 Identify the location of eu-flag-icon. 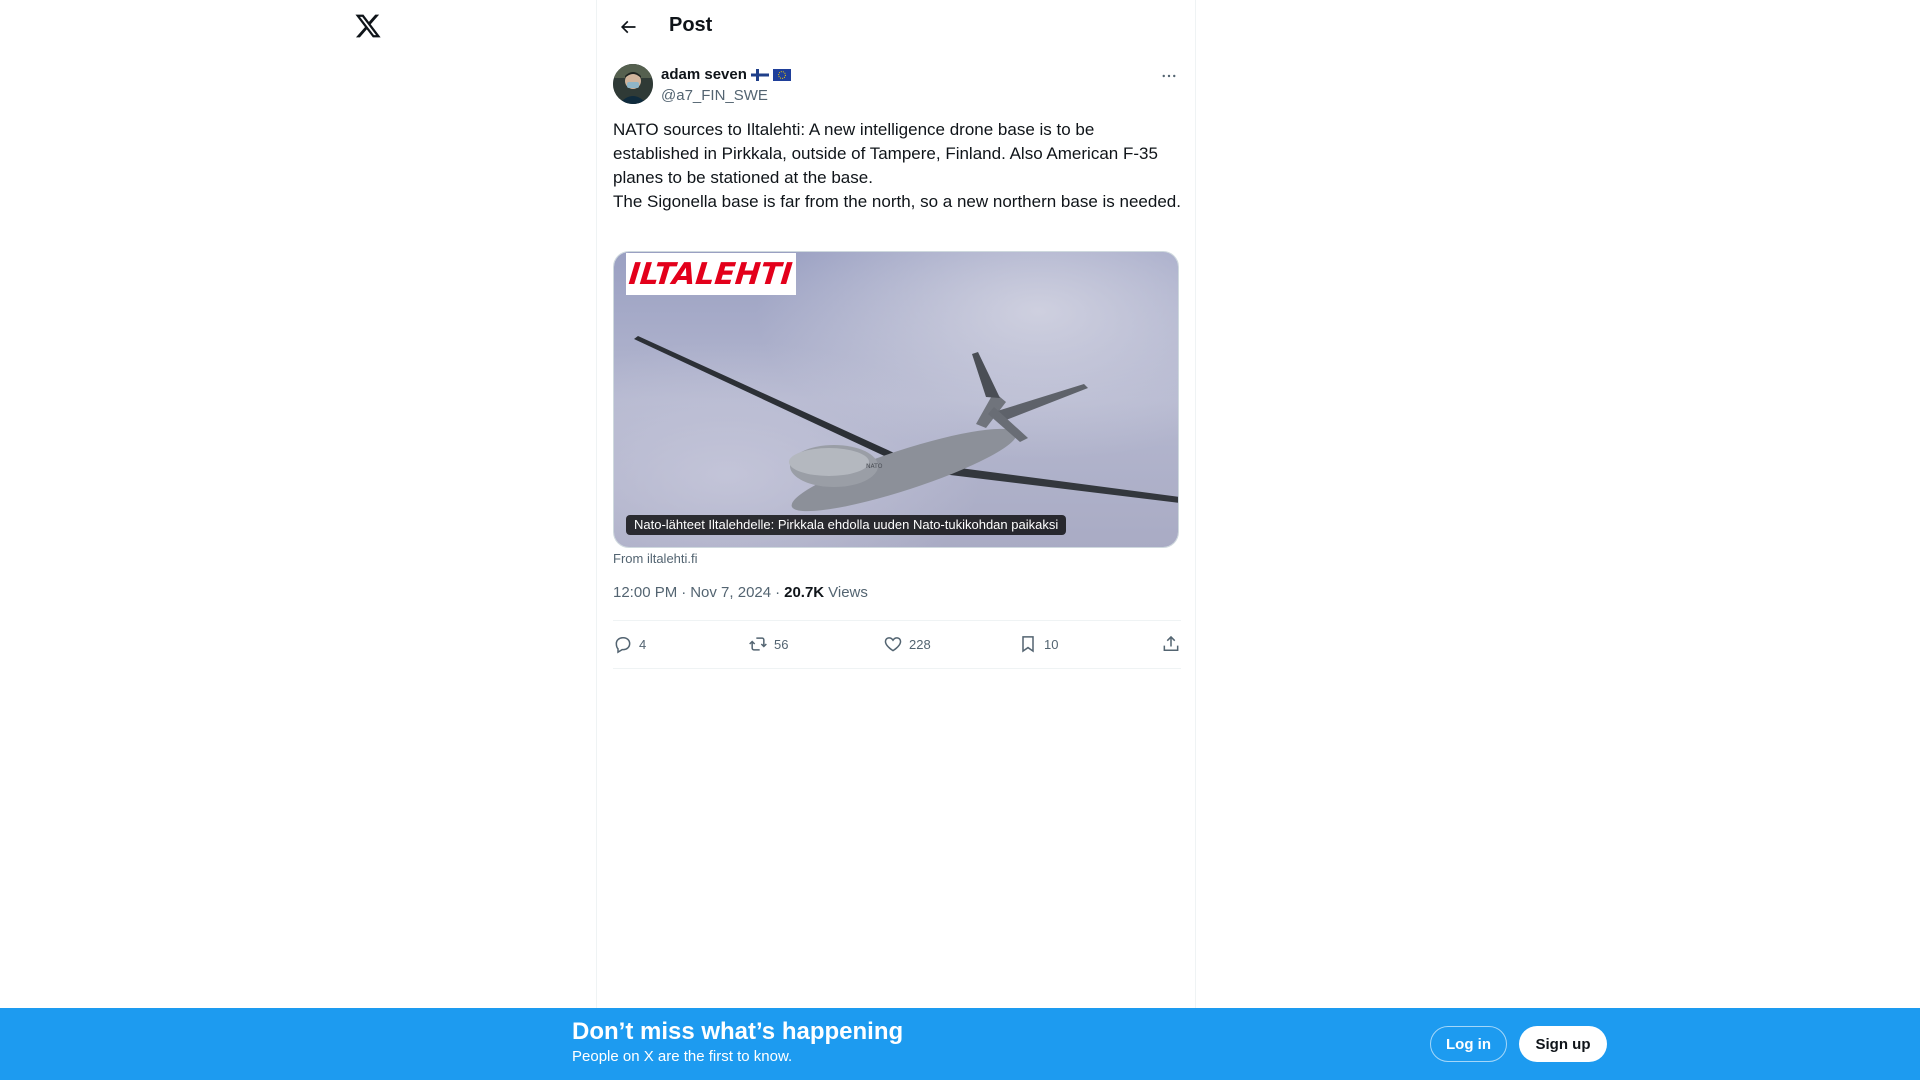
(781, 74).